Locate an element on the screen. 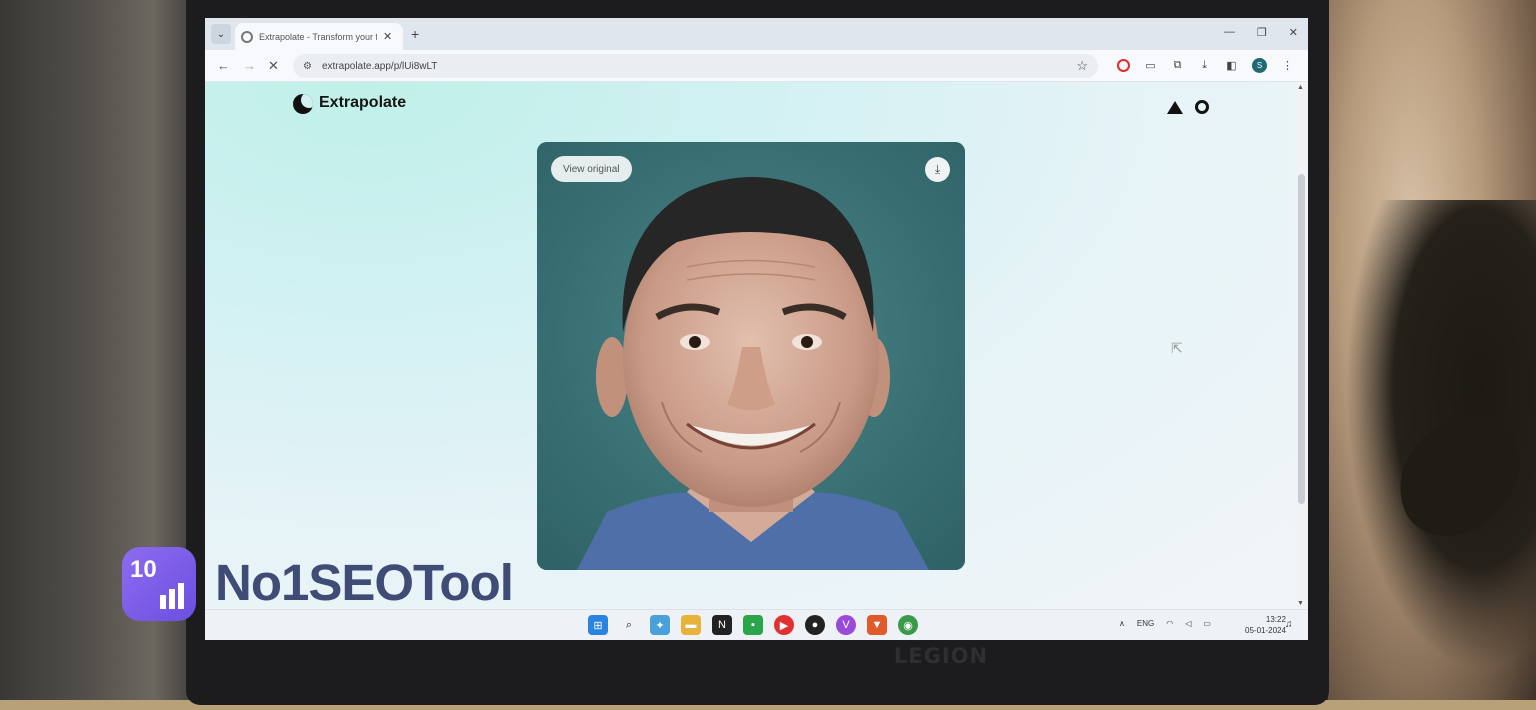 The width and height of the screenshot is (1536, 710). download-icon: ⤓ is located at coordinates (937, 169).